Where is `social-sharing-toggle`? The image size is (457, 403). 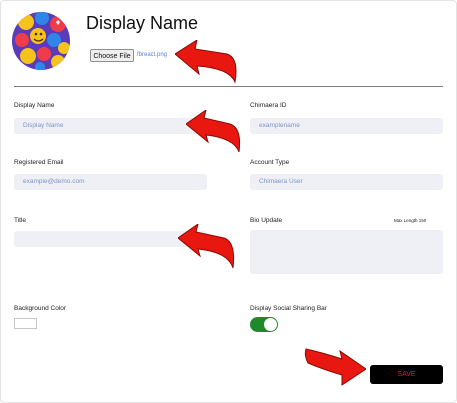
social-sharing-toggle is located at coordinates (264, 324).